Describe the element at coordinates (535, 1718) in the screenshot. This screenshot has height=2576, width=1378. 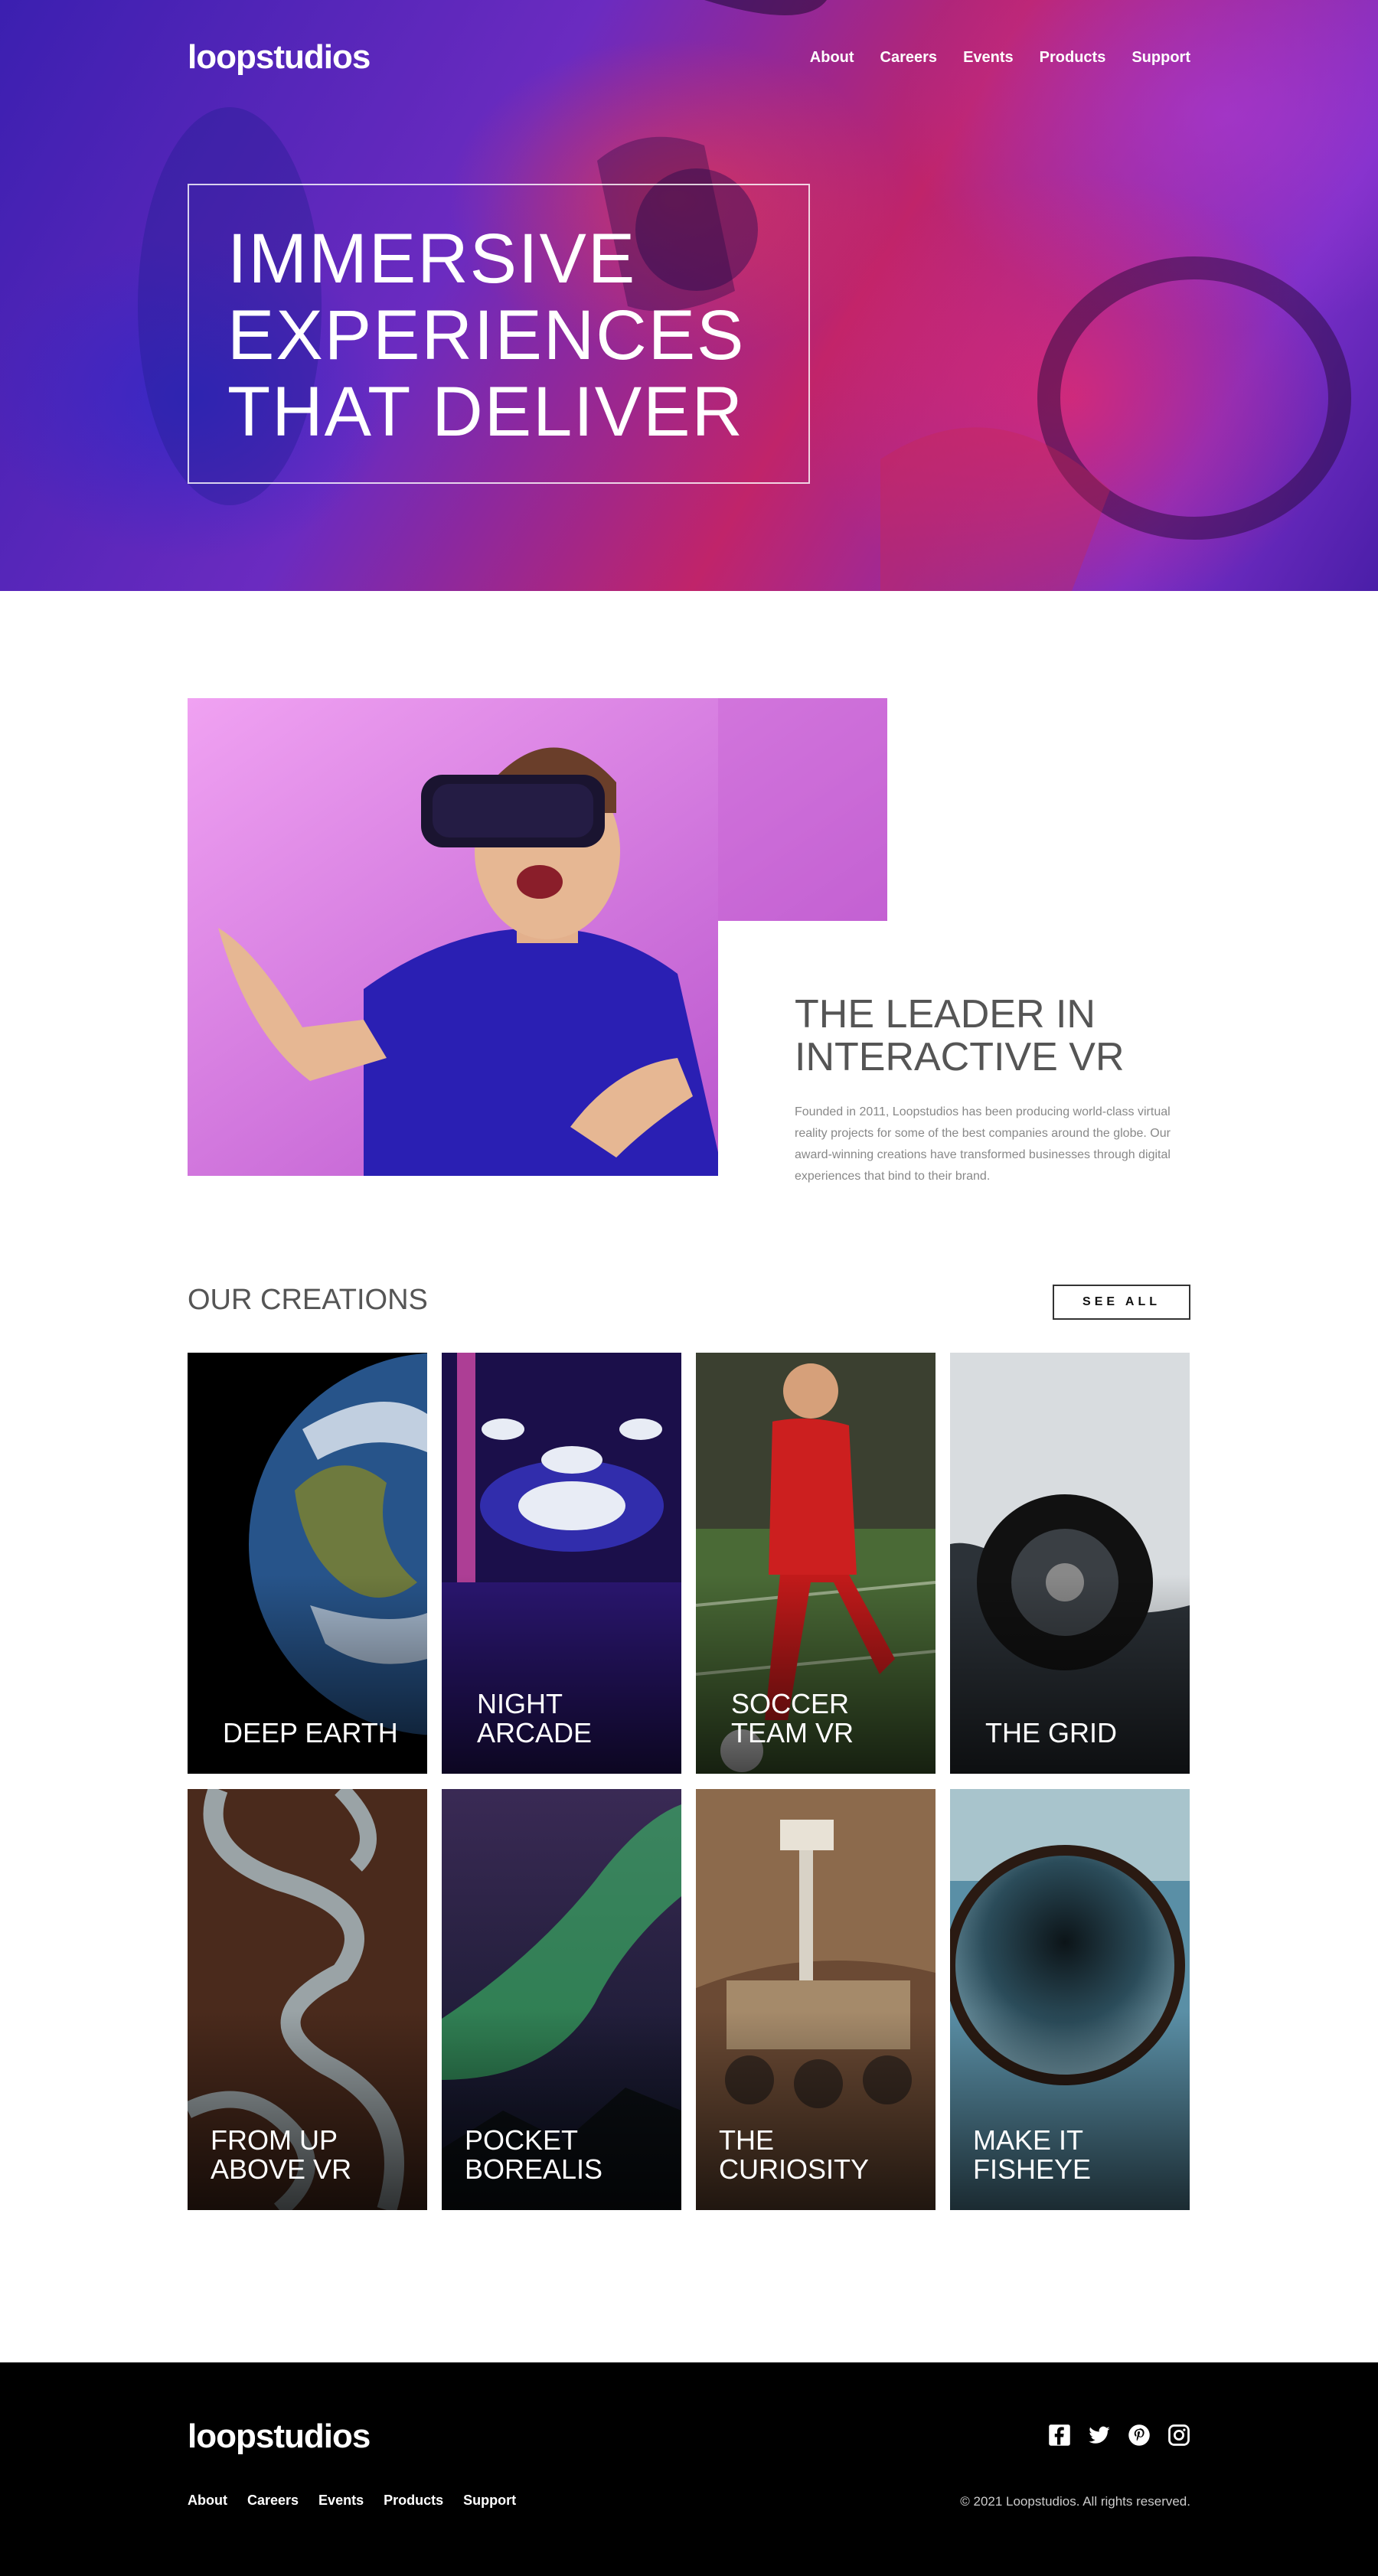
I see `card-title: NIGHT ARCADE` at that location.